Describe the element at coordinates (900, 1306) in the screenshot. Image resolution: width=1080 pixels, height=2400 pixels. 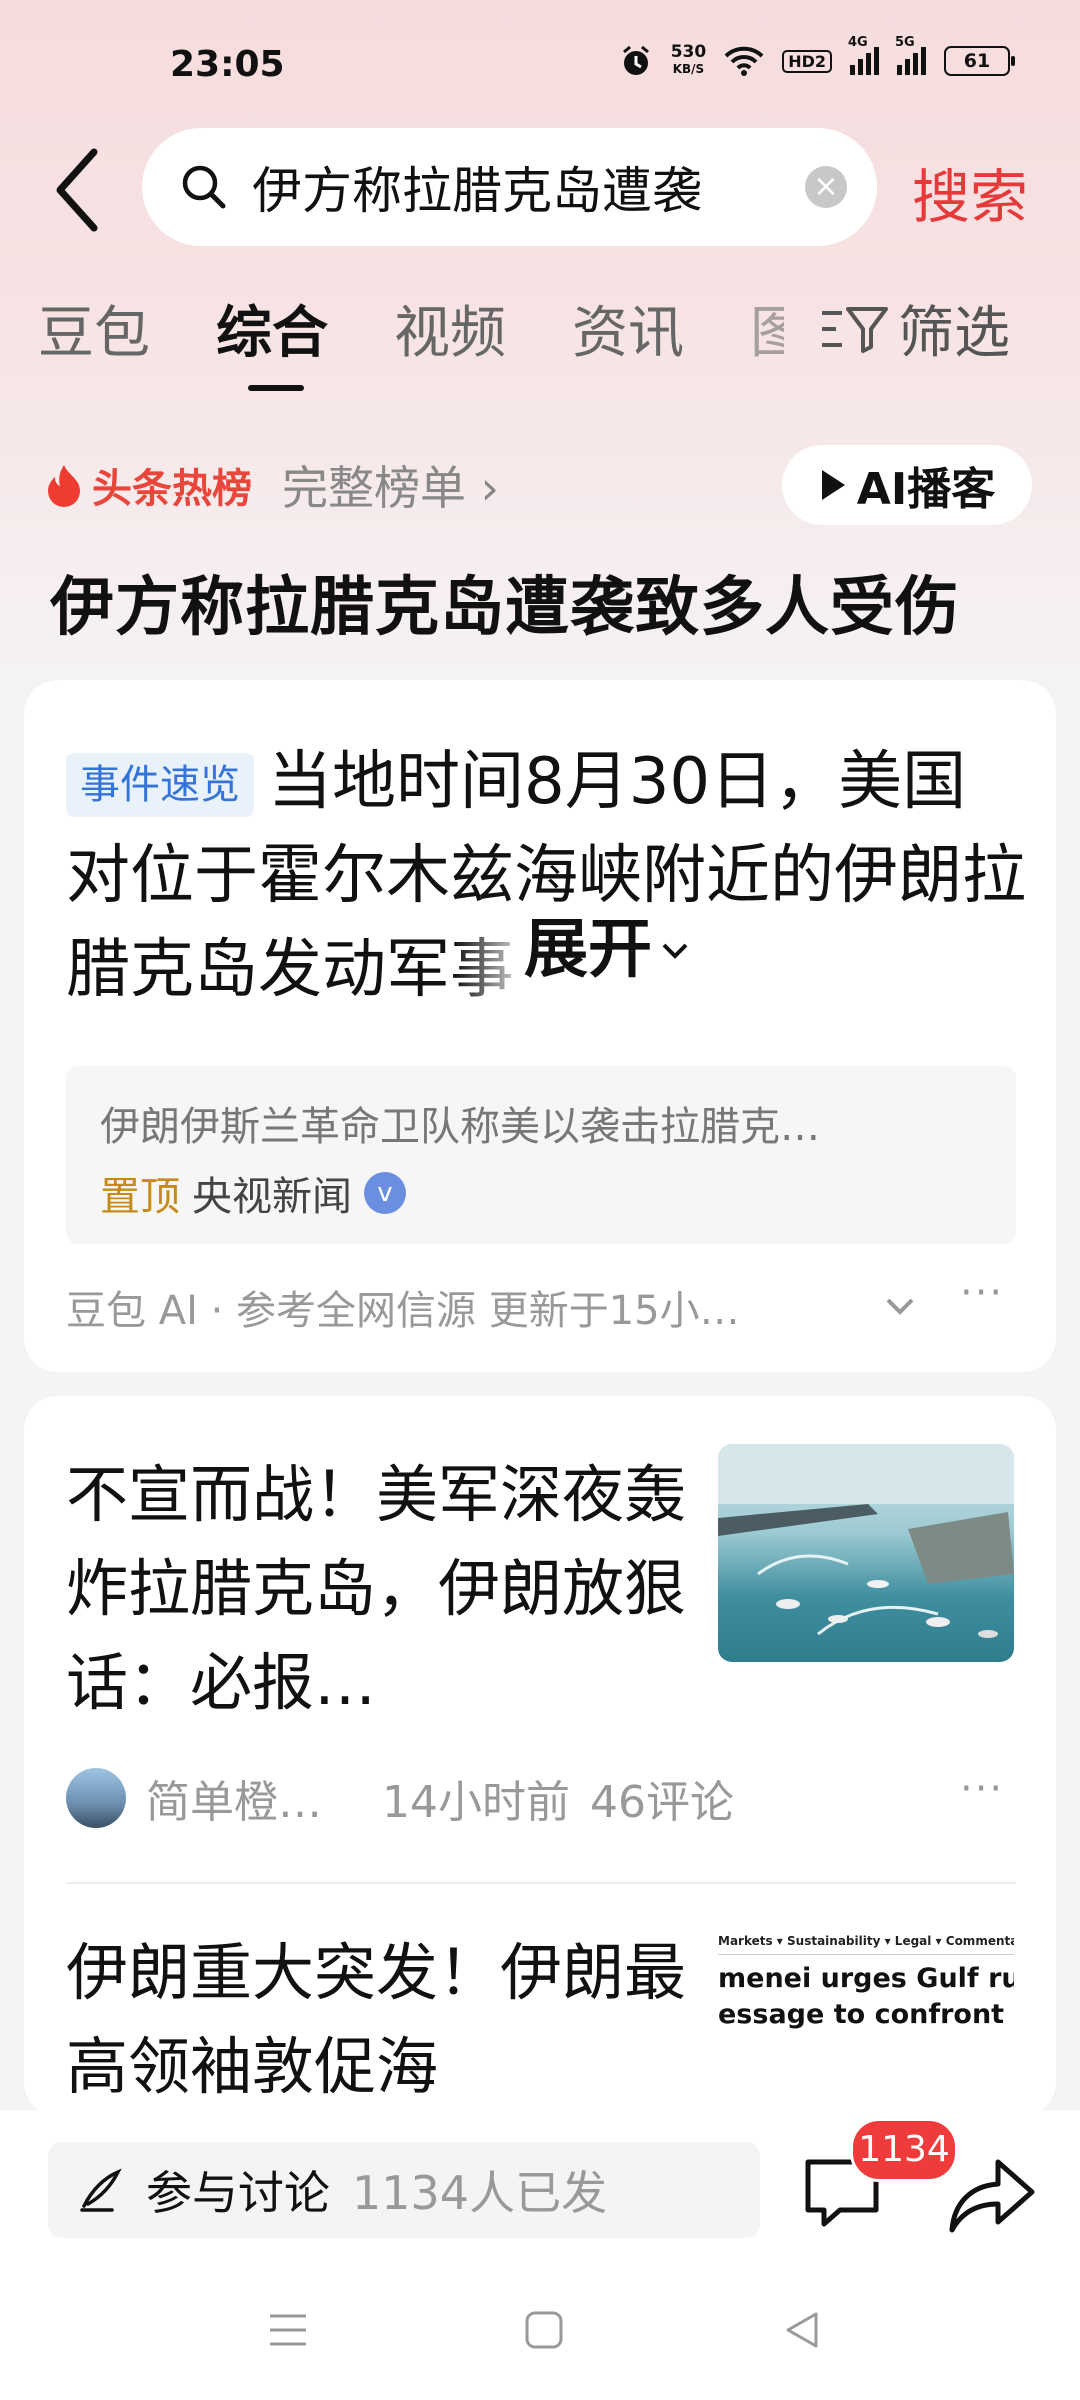
I see `collapse-chevron-icon` at that location.